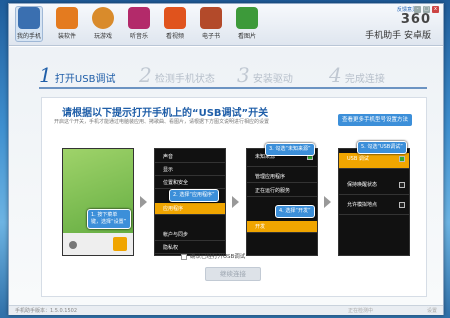  Describe the element at coordinates (415, 19) in the screenshot. I see `brand-logo: 360` at that location.